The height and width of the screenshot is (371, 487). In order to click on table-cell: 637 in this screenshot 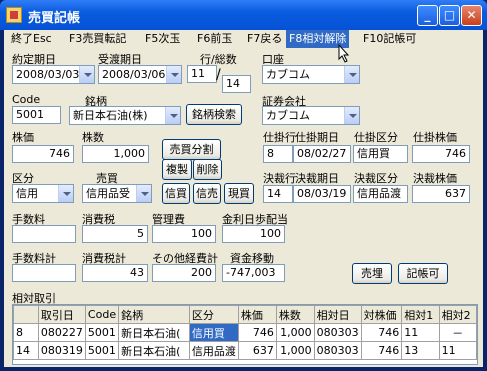, I will do `click(257, 350)`.